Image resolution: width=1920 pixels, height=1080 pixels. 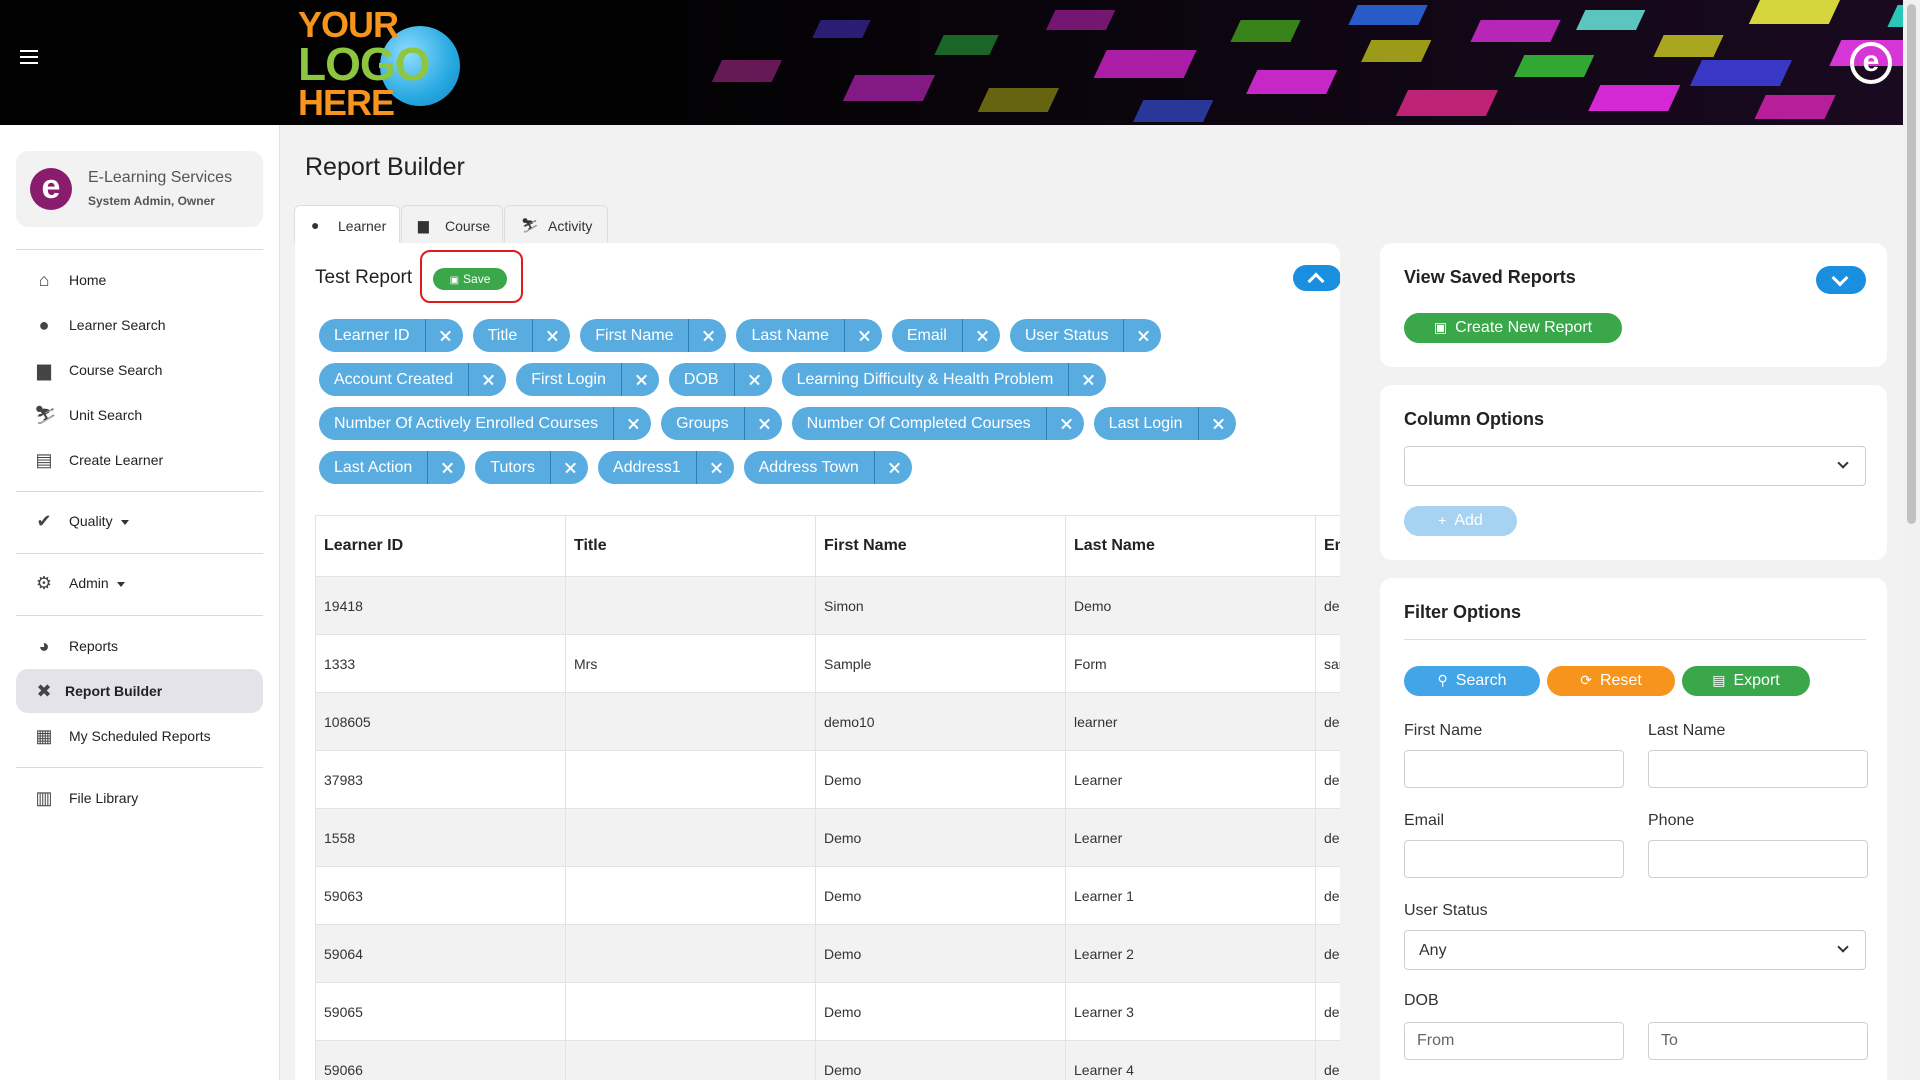 I want to click on sidebar-item-course-search: ▆ Course Search, so click(x=139, y=370).